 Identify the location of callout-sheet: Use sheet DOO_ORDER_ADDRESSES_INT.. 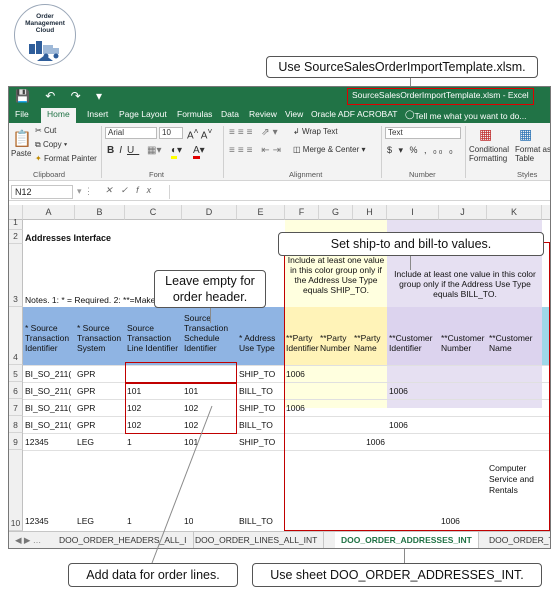
(397, 575).